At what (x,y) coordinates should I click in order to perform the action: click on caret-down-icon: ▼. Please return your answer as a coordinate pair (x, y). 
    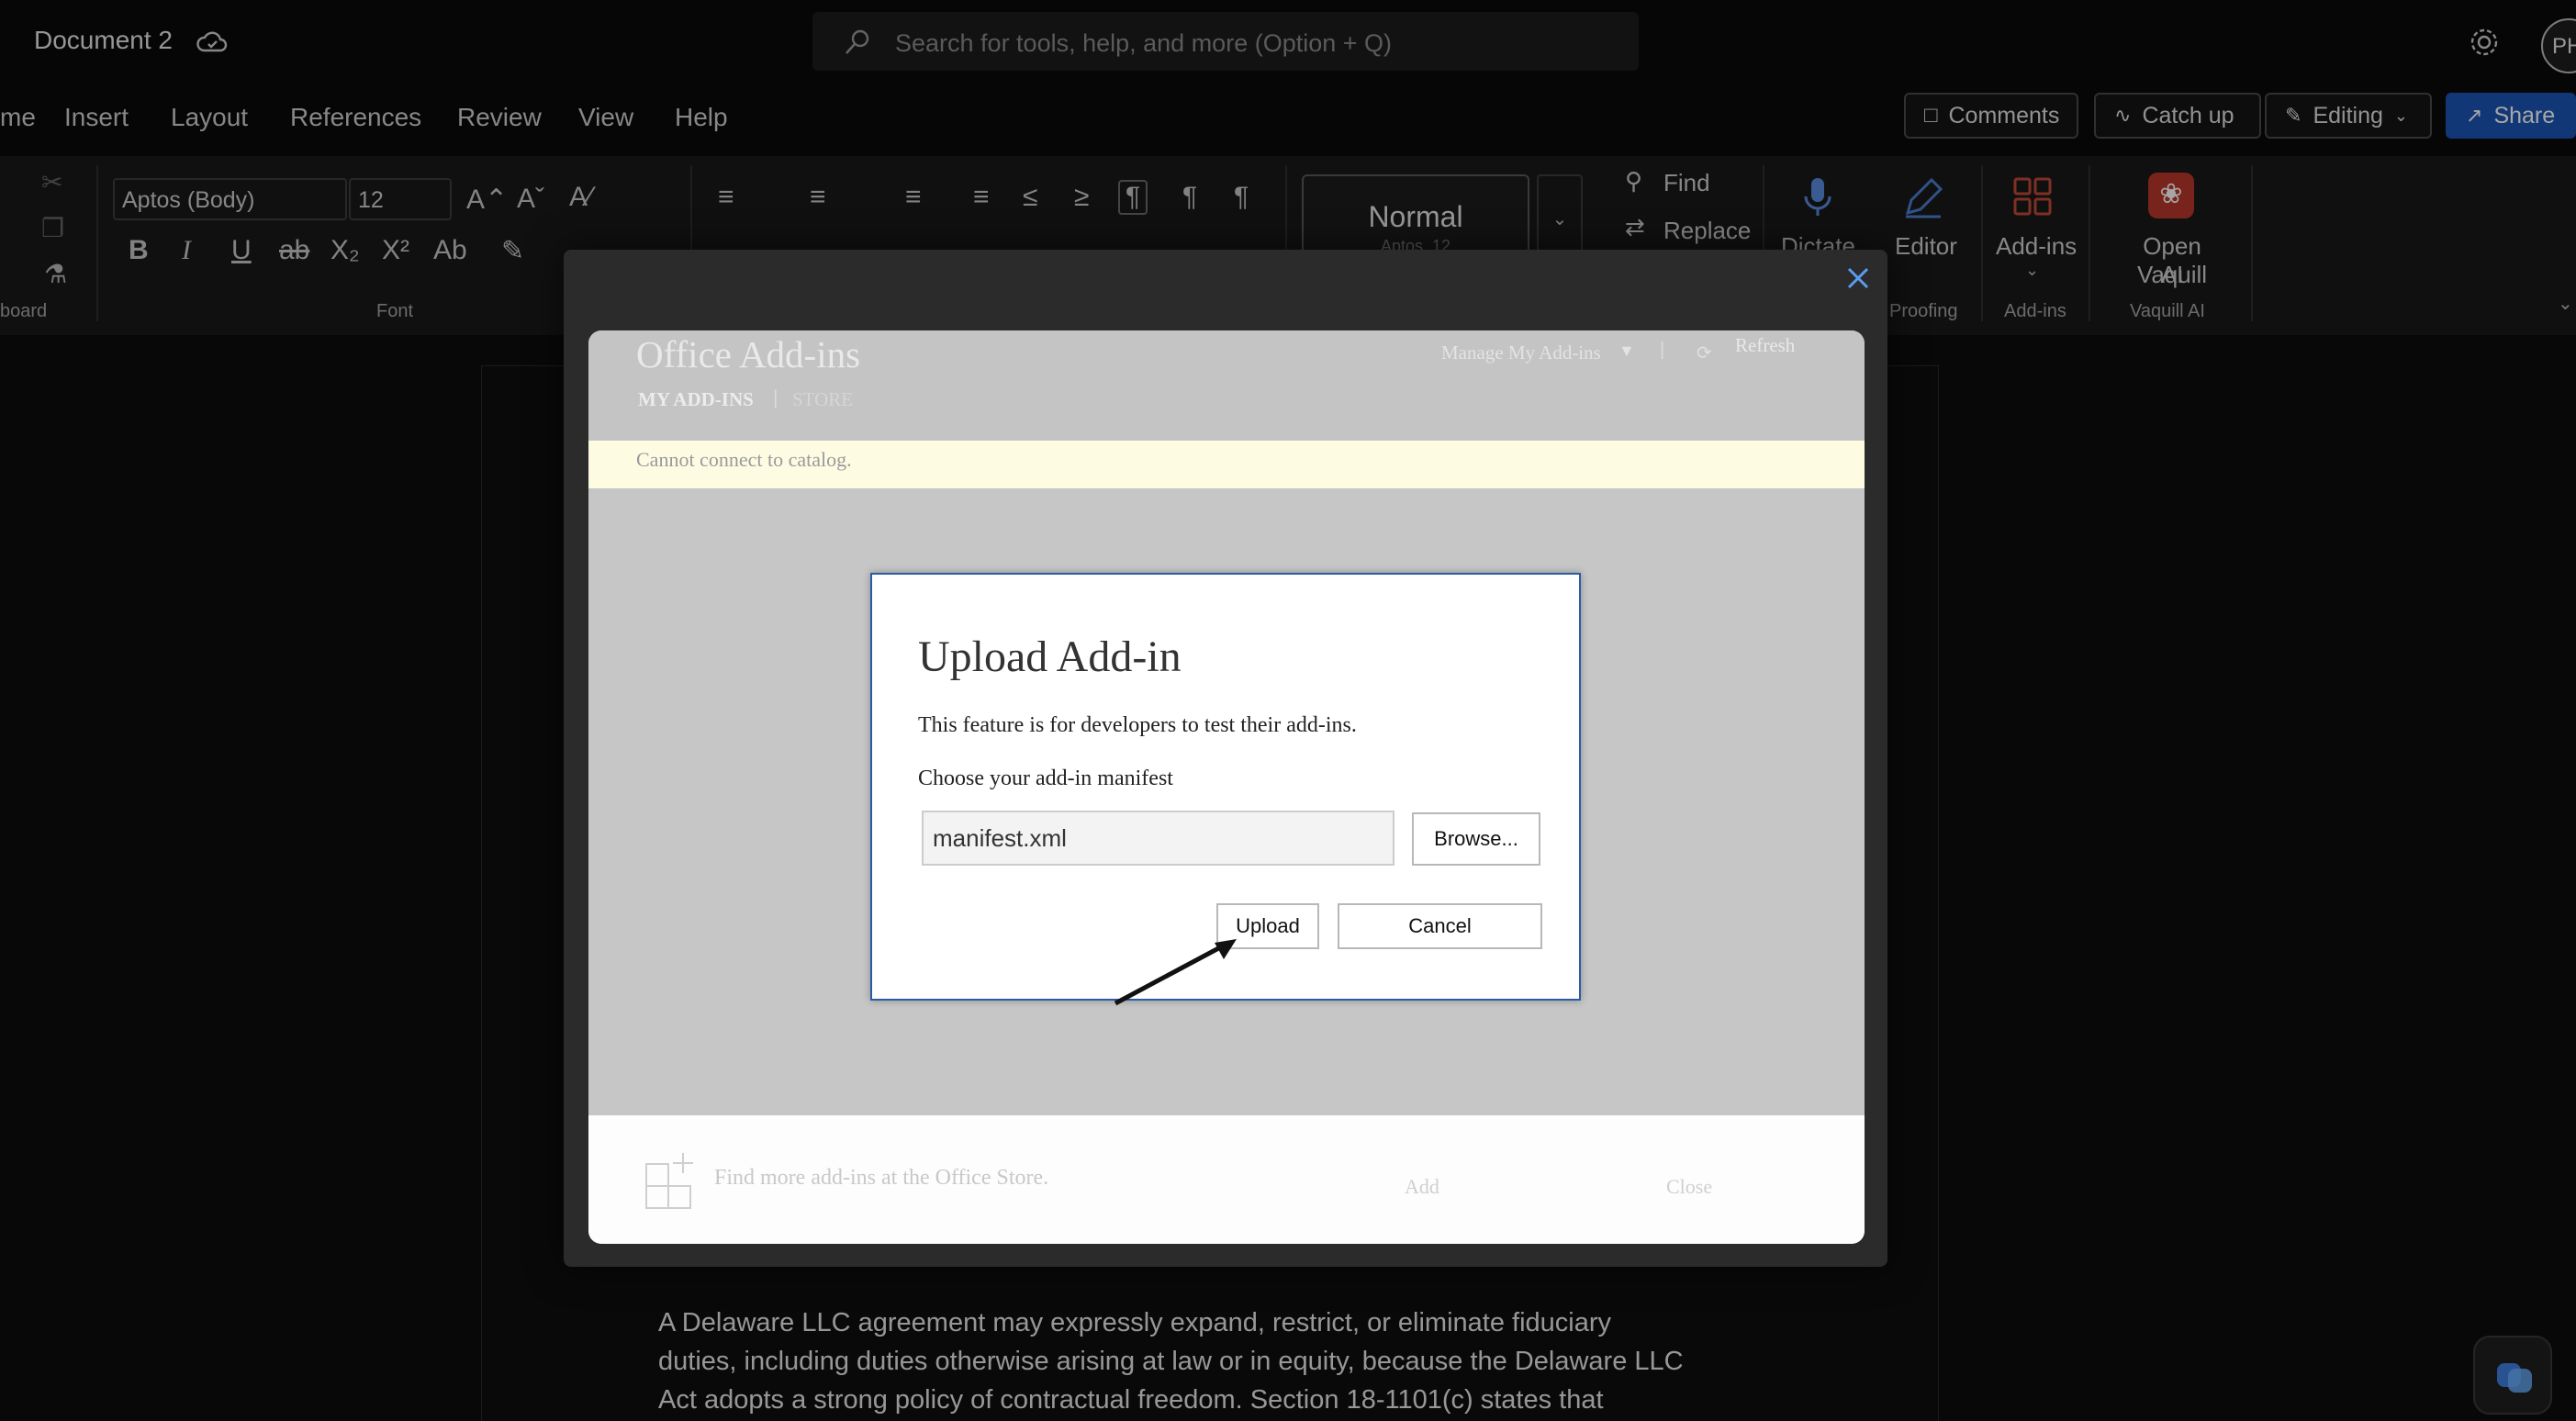
    Looking at the image, I should click on (1626, 351).